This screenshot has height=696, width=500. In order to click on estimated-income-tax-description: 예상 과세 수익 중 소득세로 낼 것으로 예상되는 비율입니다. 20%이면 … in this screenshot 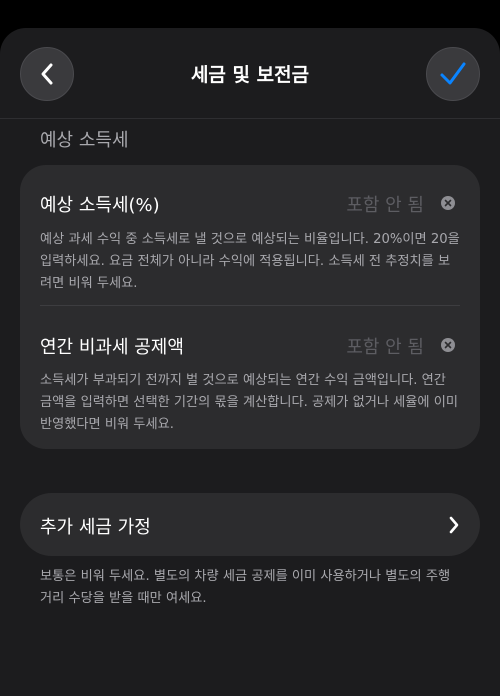, I will do `click(250, 261)`.